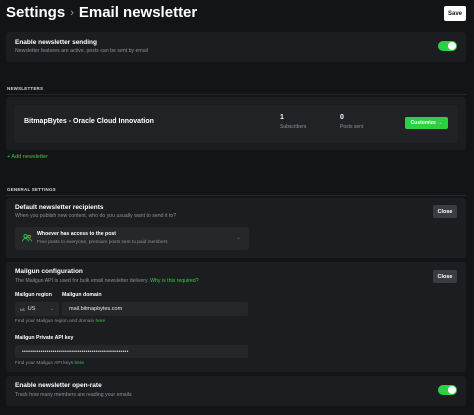 The image size is (474, 415). What do you see at coordinates (455, 13) in the screenshot?
I see `save-button: Save` at bounding box center [455, 13].